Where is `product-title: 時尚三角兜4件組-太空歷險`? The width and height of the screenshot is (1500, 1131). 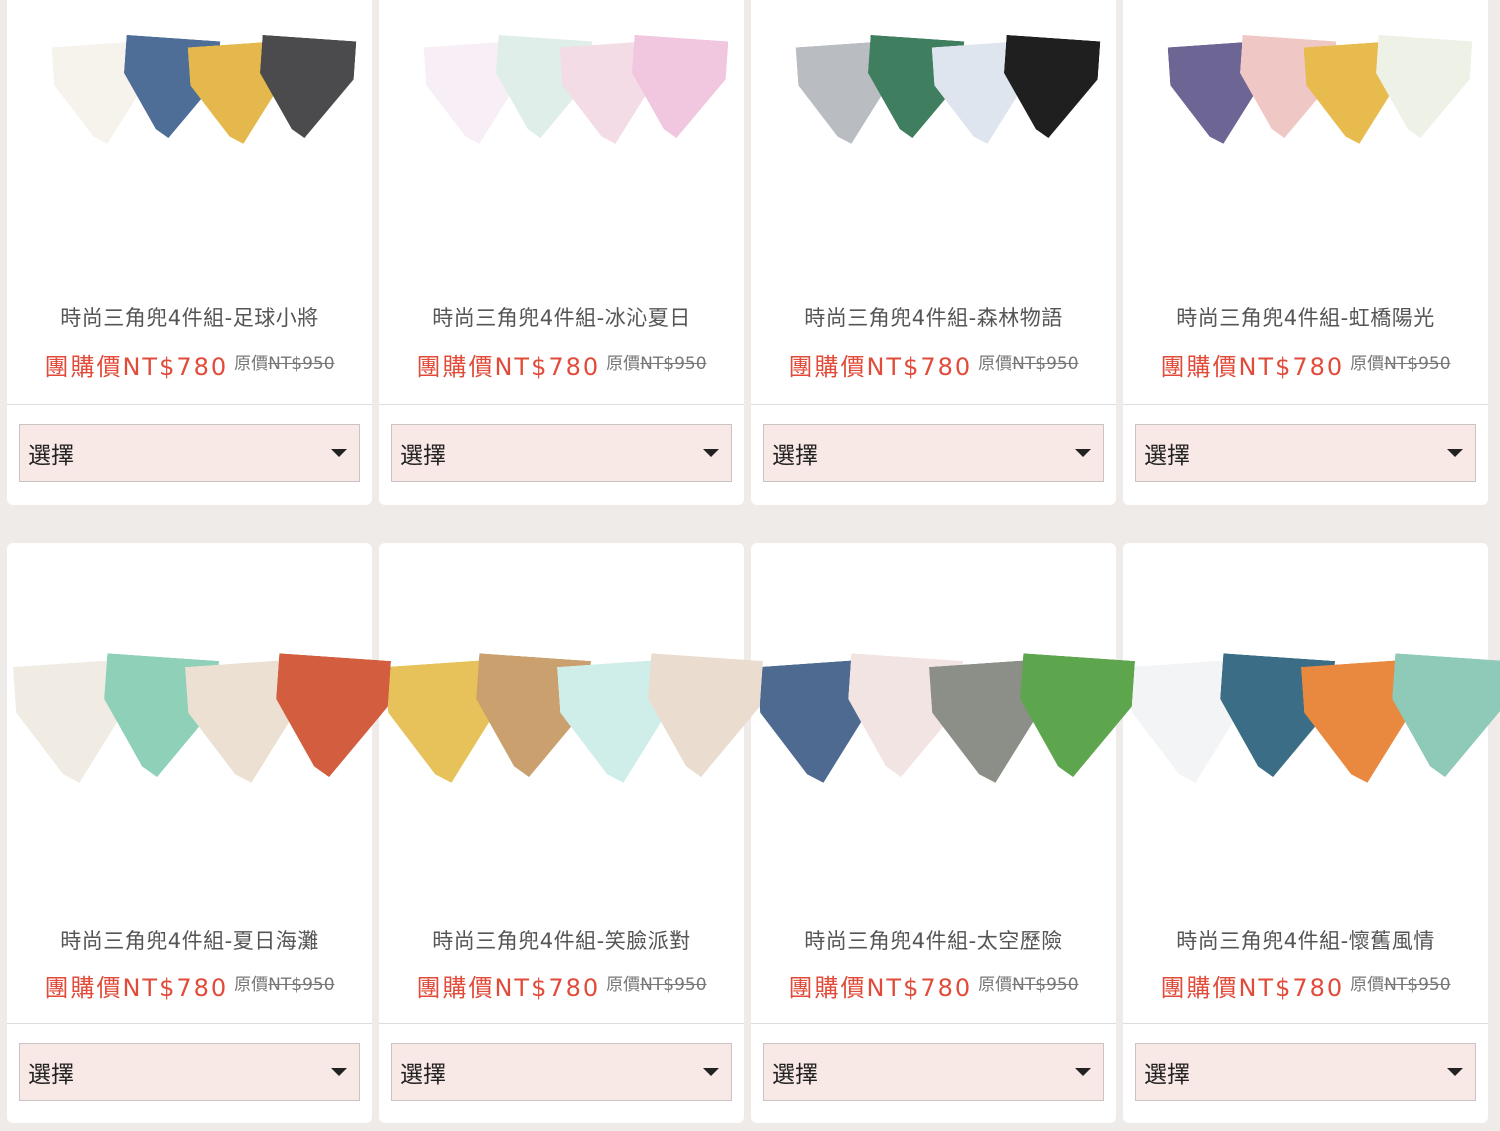
product-title: 時尚三角兜4件組-太空歷險 is located at coordinates (933, 940).